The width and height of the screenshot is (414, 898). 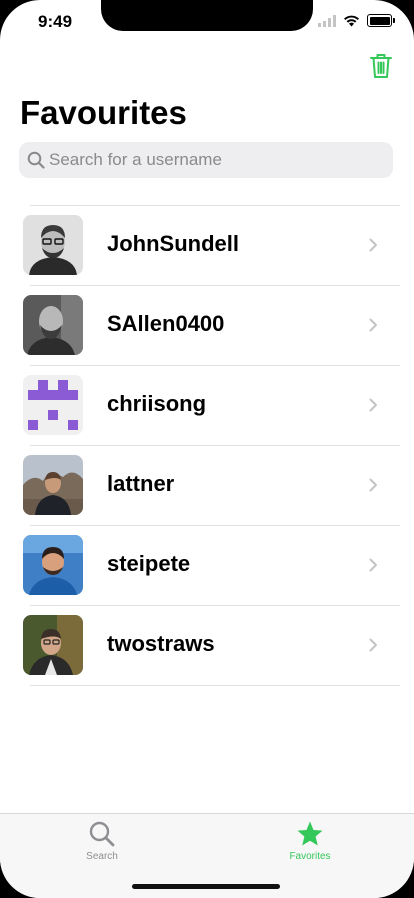 I want to click on tab-search: Search, so click(x=102, y=838).